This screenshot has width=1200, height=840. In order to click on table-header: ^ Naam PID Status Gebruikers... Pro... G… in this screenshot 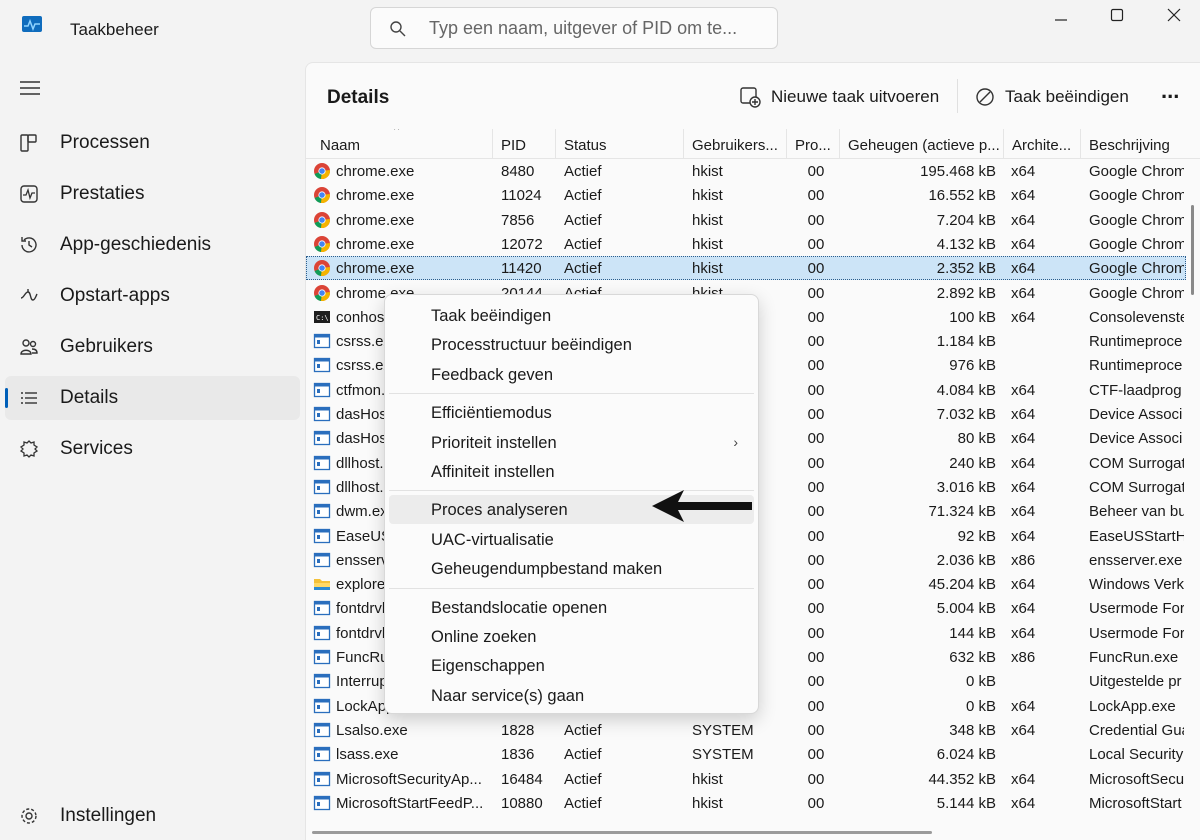, I will do `click(753, 144)`.